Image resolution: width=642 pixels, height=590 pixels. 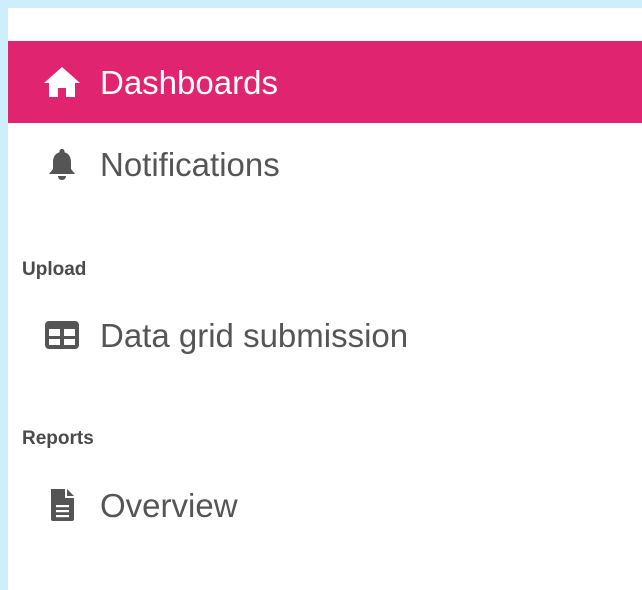 What do you see at coordinates (62, 335) in the screenshot?
I see `table-icon` at bounding box center [62, 335].